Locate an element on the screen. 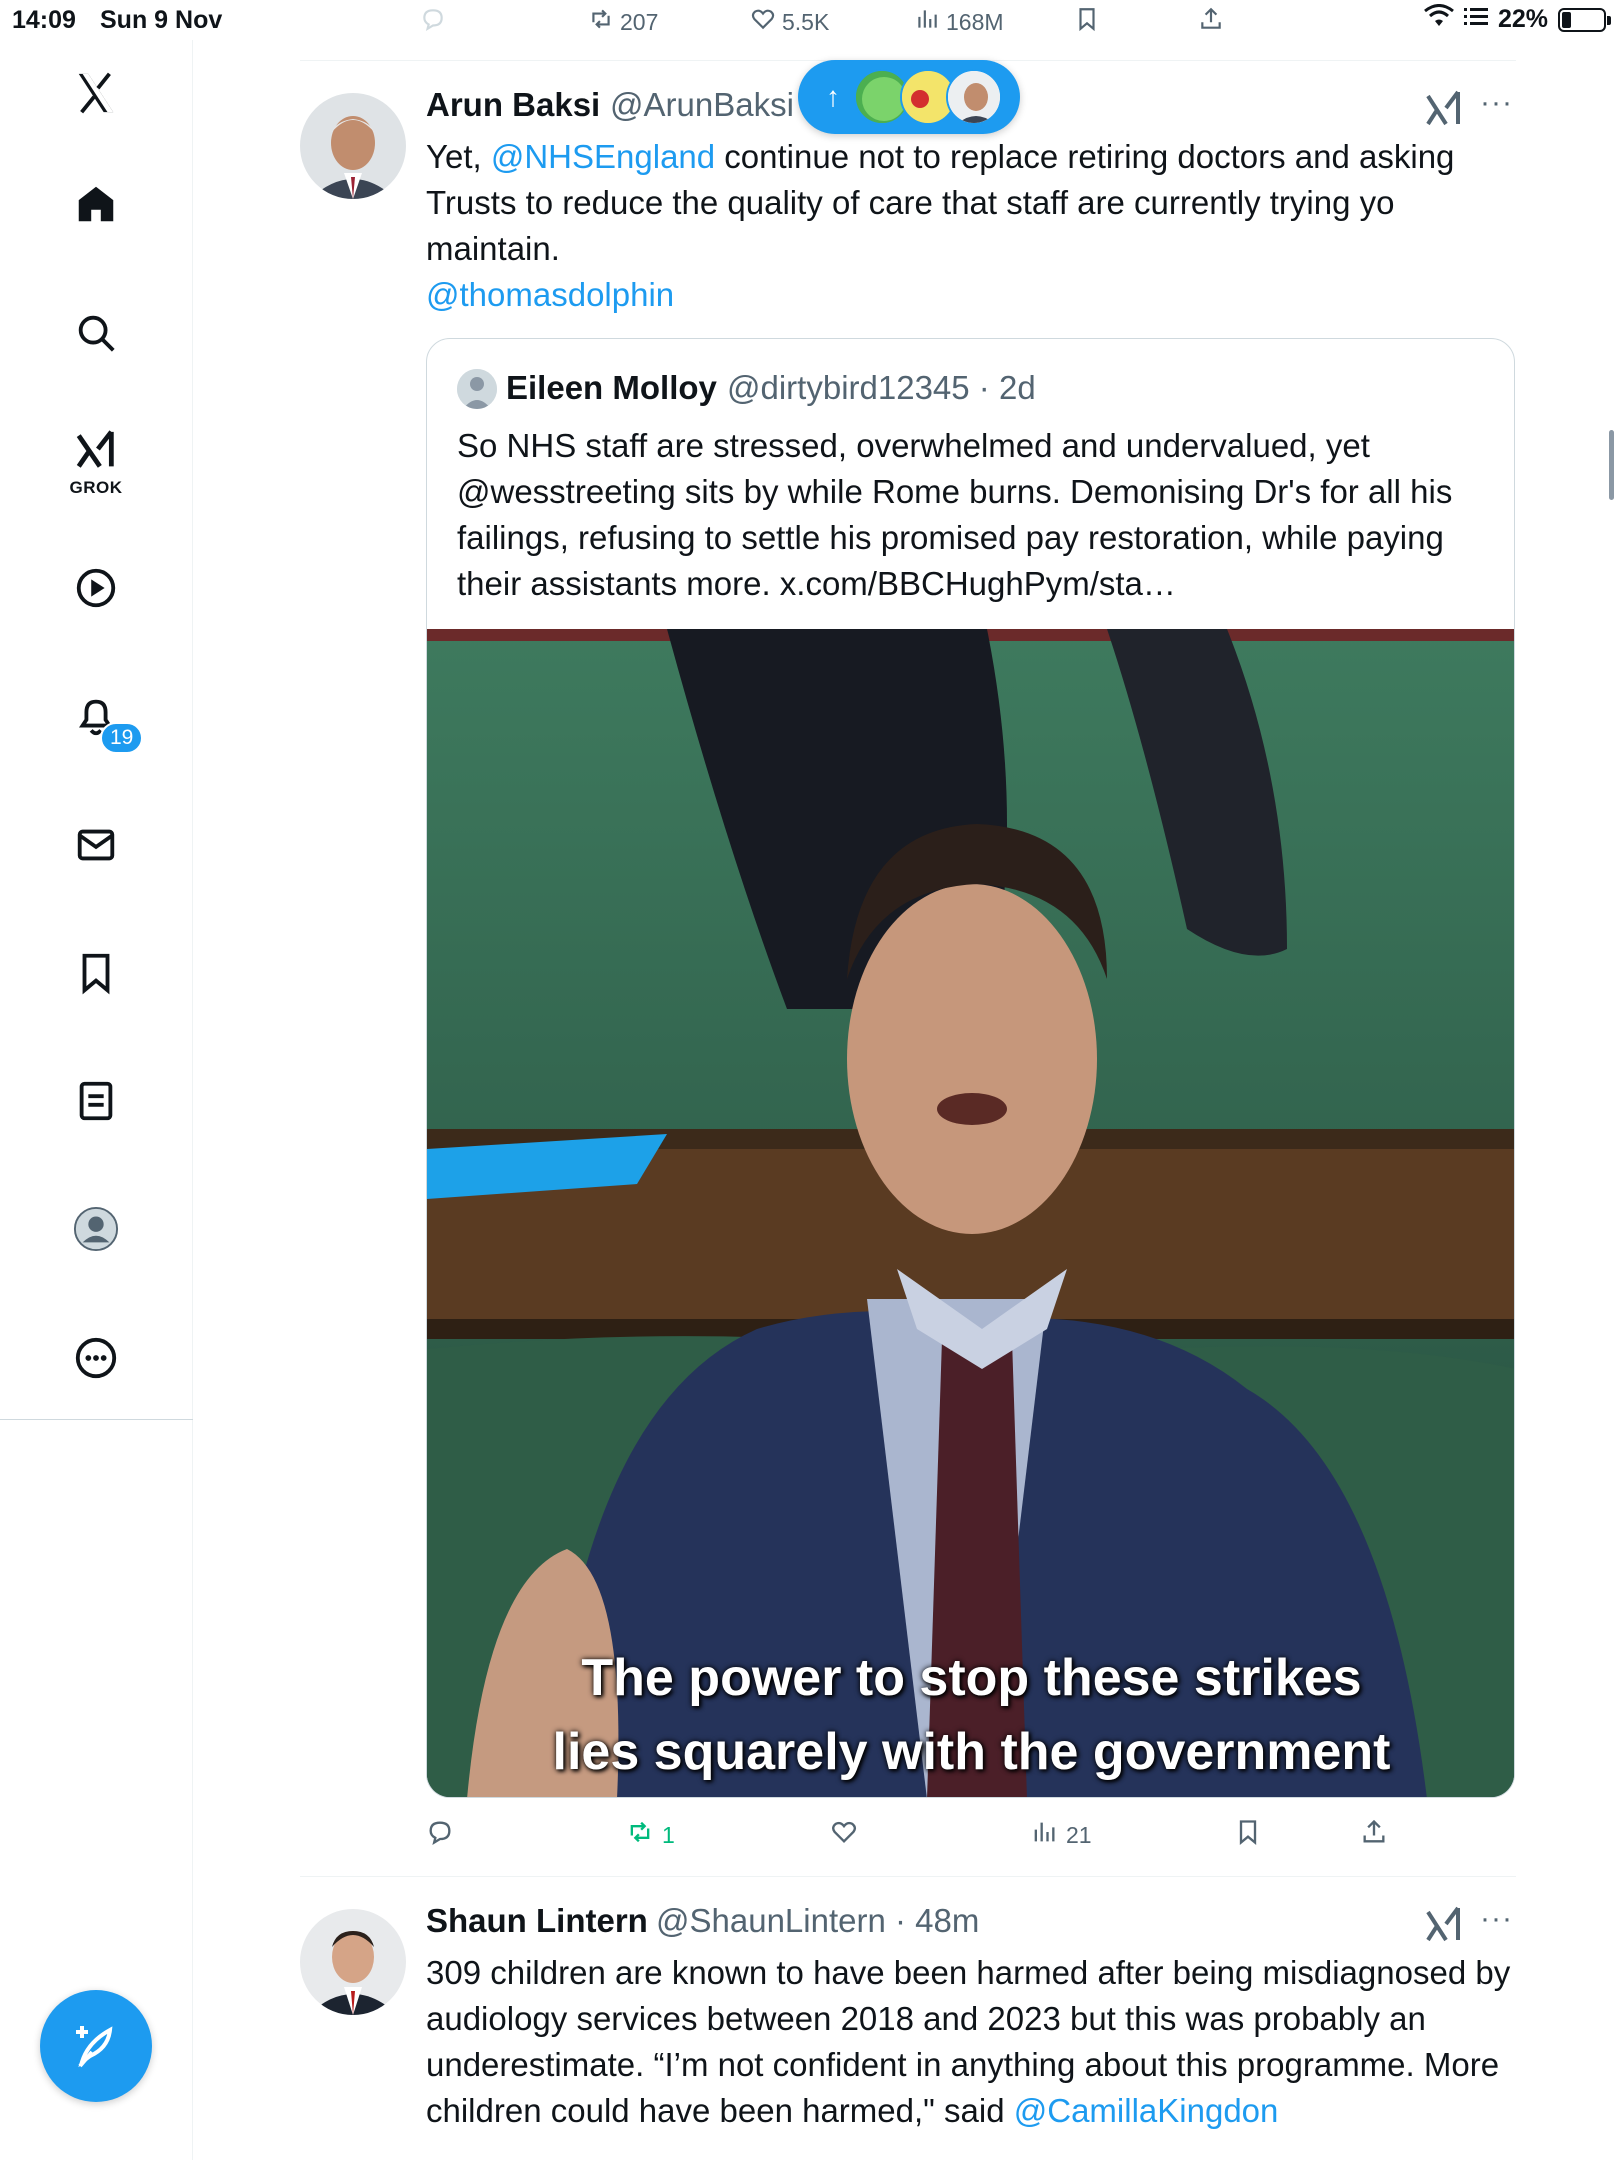 The height and width of the screenshot is (2160, 1620). like-button is located at coordinates (844, 1835).